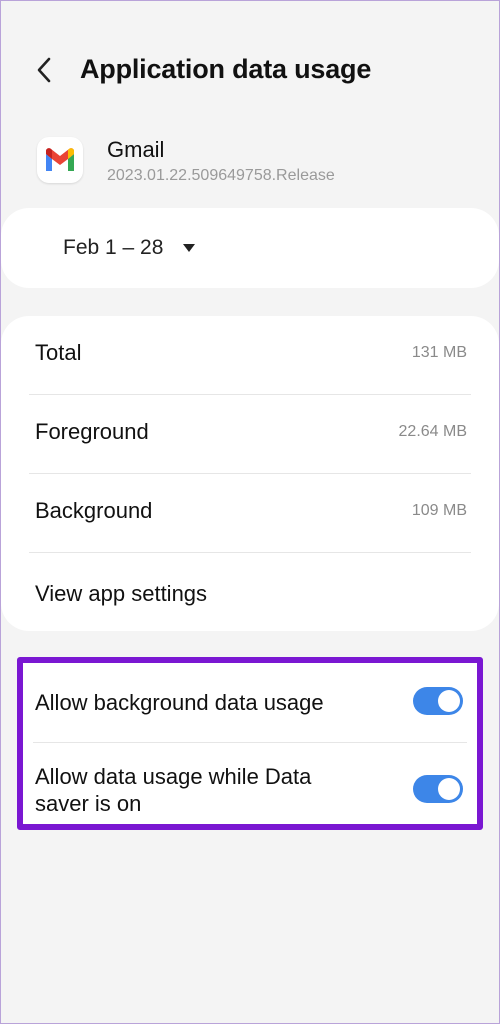 This screenshot has height=1024, width=500. I want to click on toggle-label: Allow background data usage, so click(179, 702).